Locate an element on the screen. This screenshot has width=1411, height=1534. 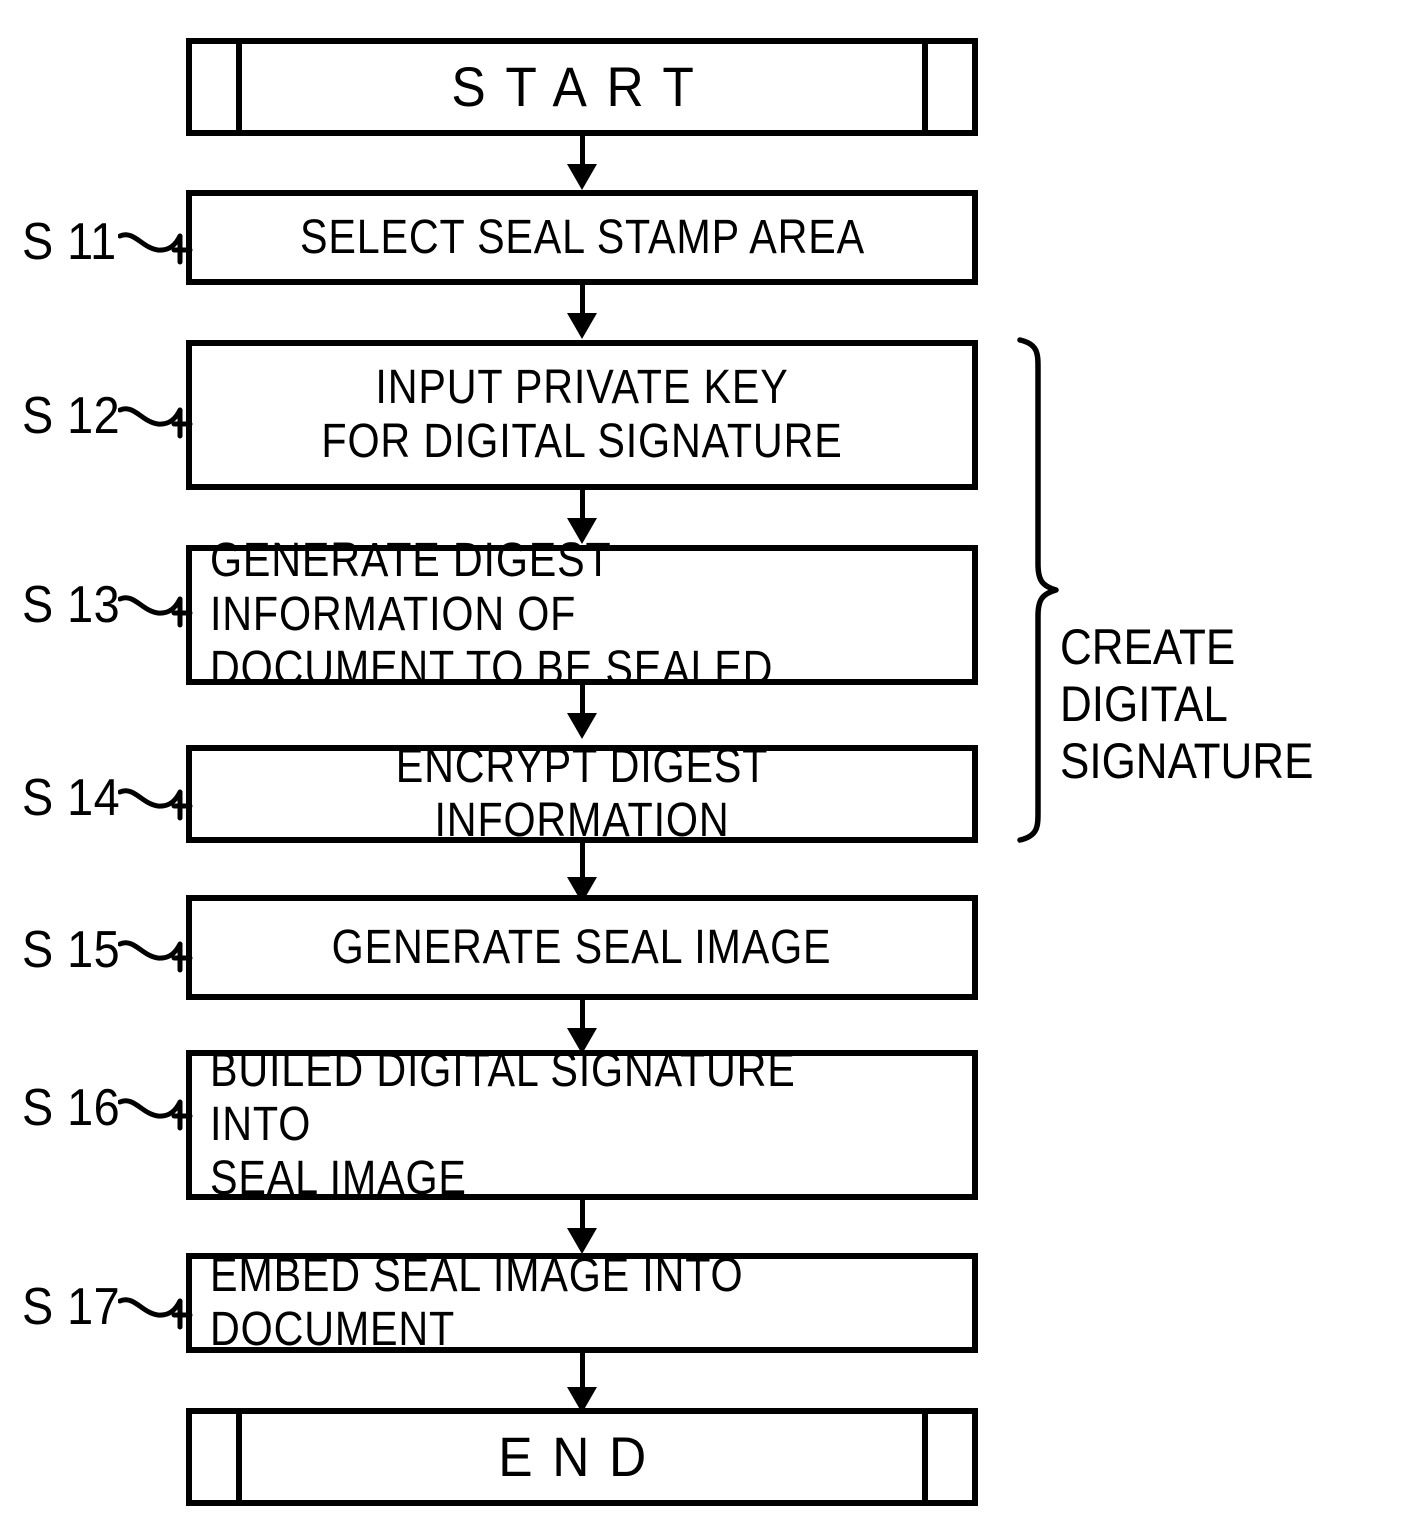
process-box-s15-text: GENERATE SEAL IMAGE is located at coordinates (582, 947).